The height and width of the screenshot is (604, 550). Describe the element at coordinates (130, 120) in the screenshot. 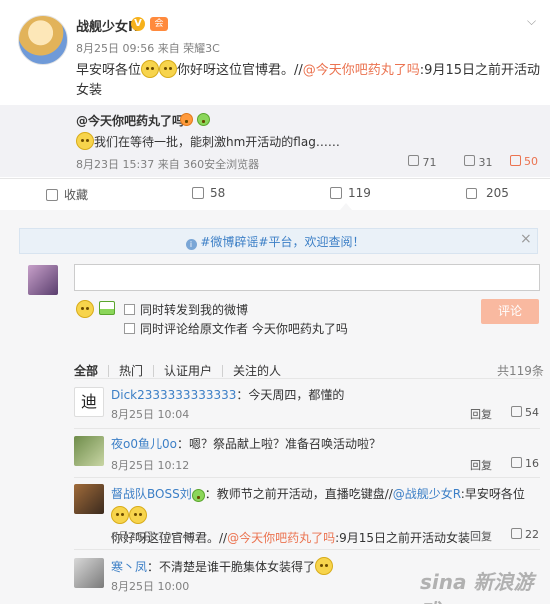

I see `repost-author: @今天你吧药丸了吗` at that location.